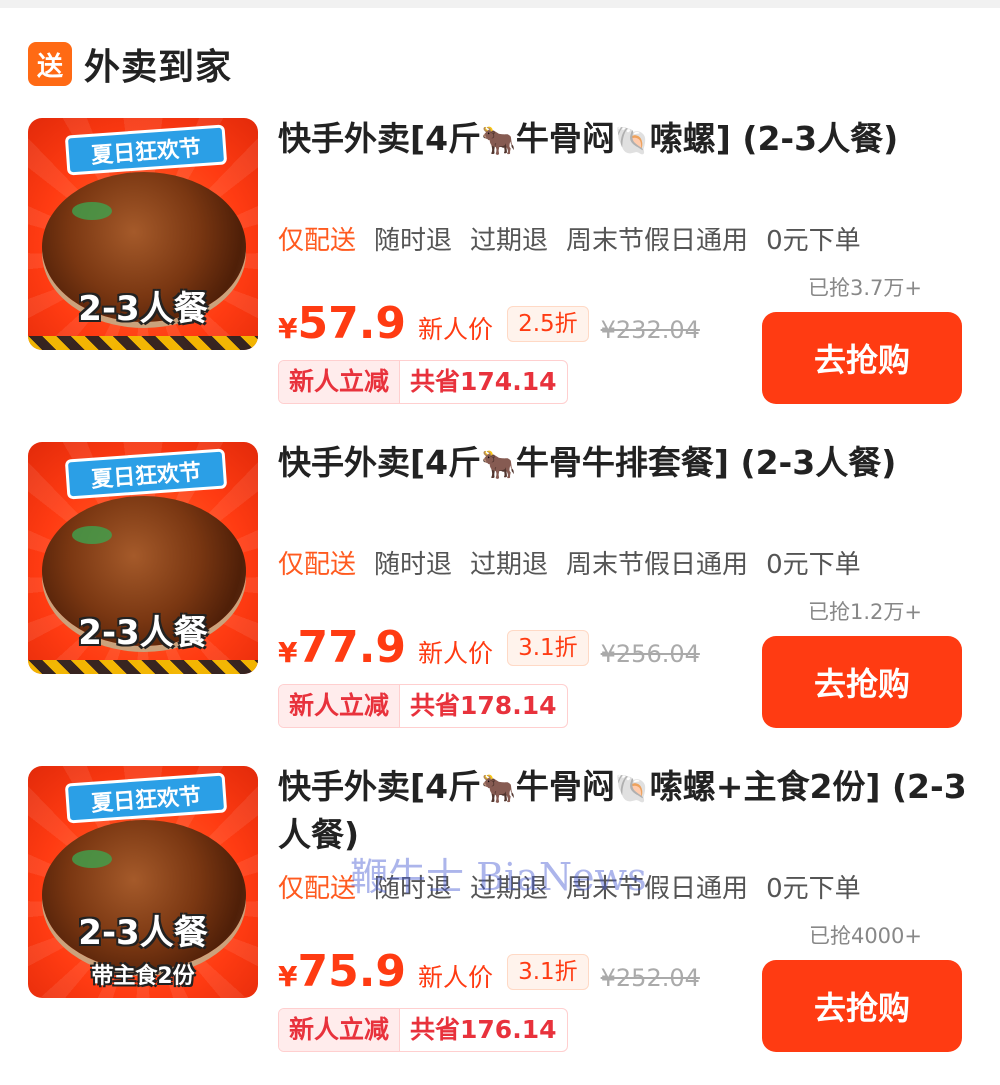 The image size is (1000, 1085). Describe the element at coordinates (865, 288) in the screenshot. I see `sold-count: 已抢3.7万+` at that location.